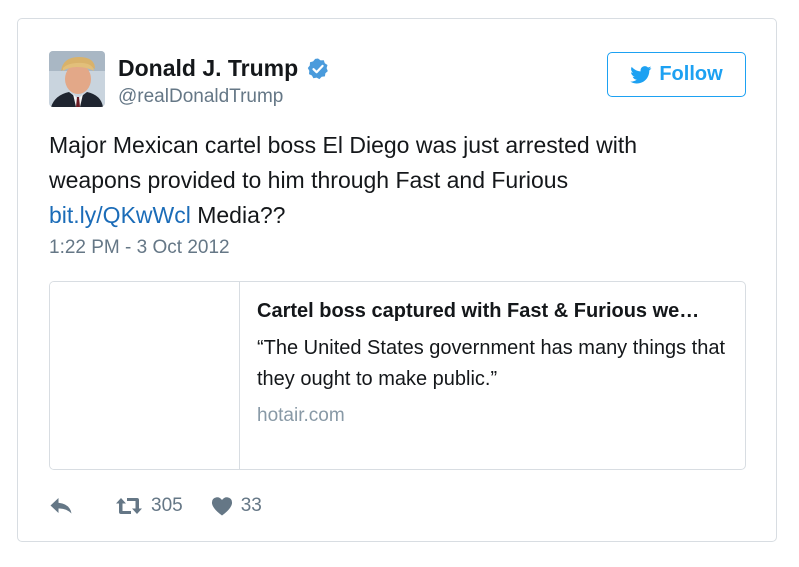 Image resolution: width=799 pixels, height=567 pixels. What do you see at coordinates (145, 375) in the screenshot?
I see `link-card-image` at bounding box center [145, 375].